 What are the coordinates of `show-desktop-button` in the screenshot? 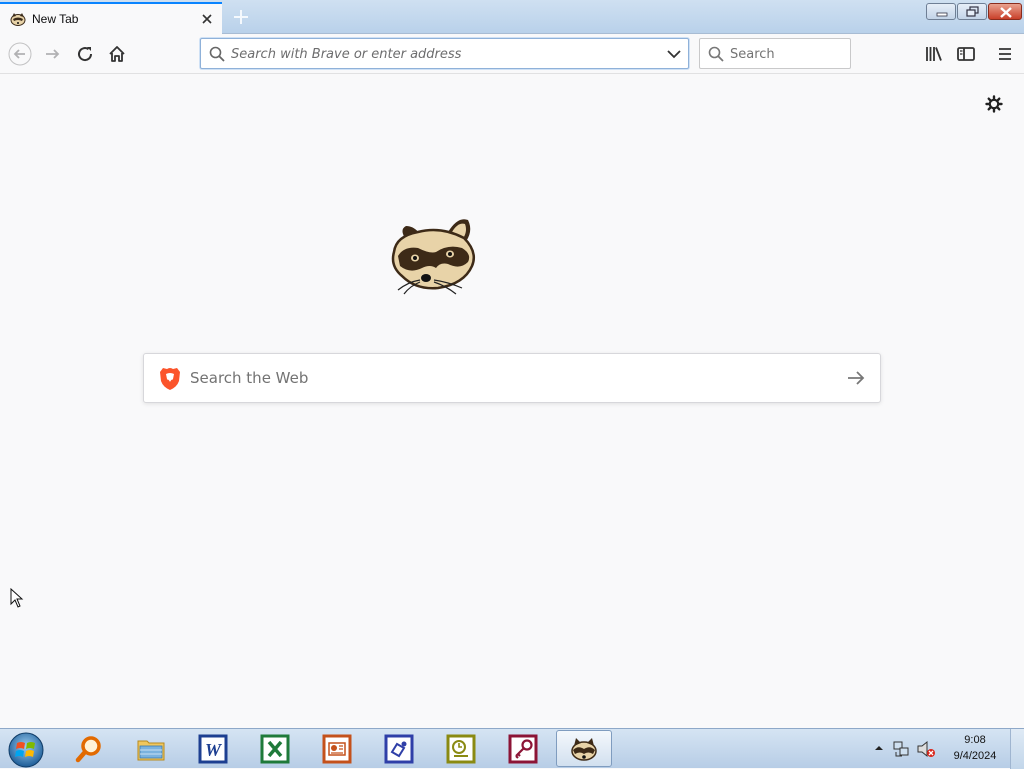 It's located at (1017, 749).